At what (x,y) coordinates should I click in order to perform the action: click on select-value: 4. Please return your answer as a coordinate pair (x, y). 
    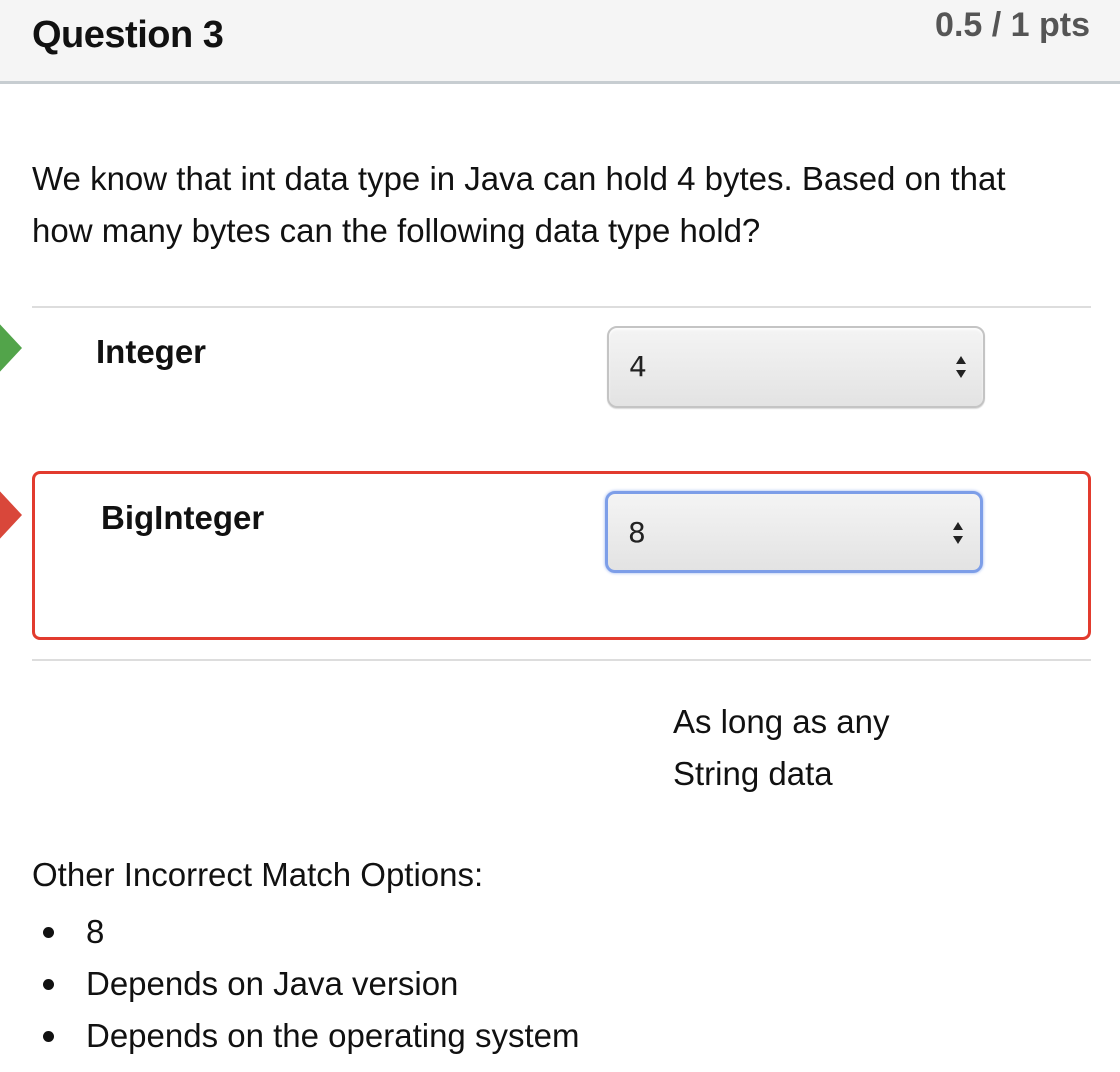
    Looking at the image, I should click on (638, 366).